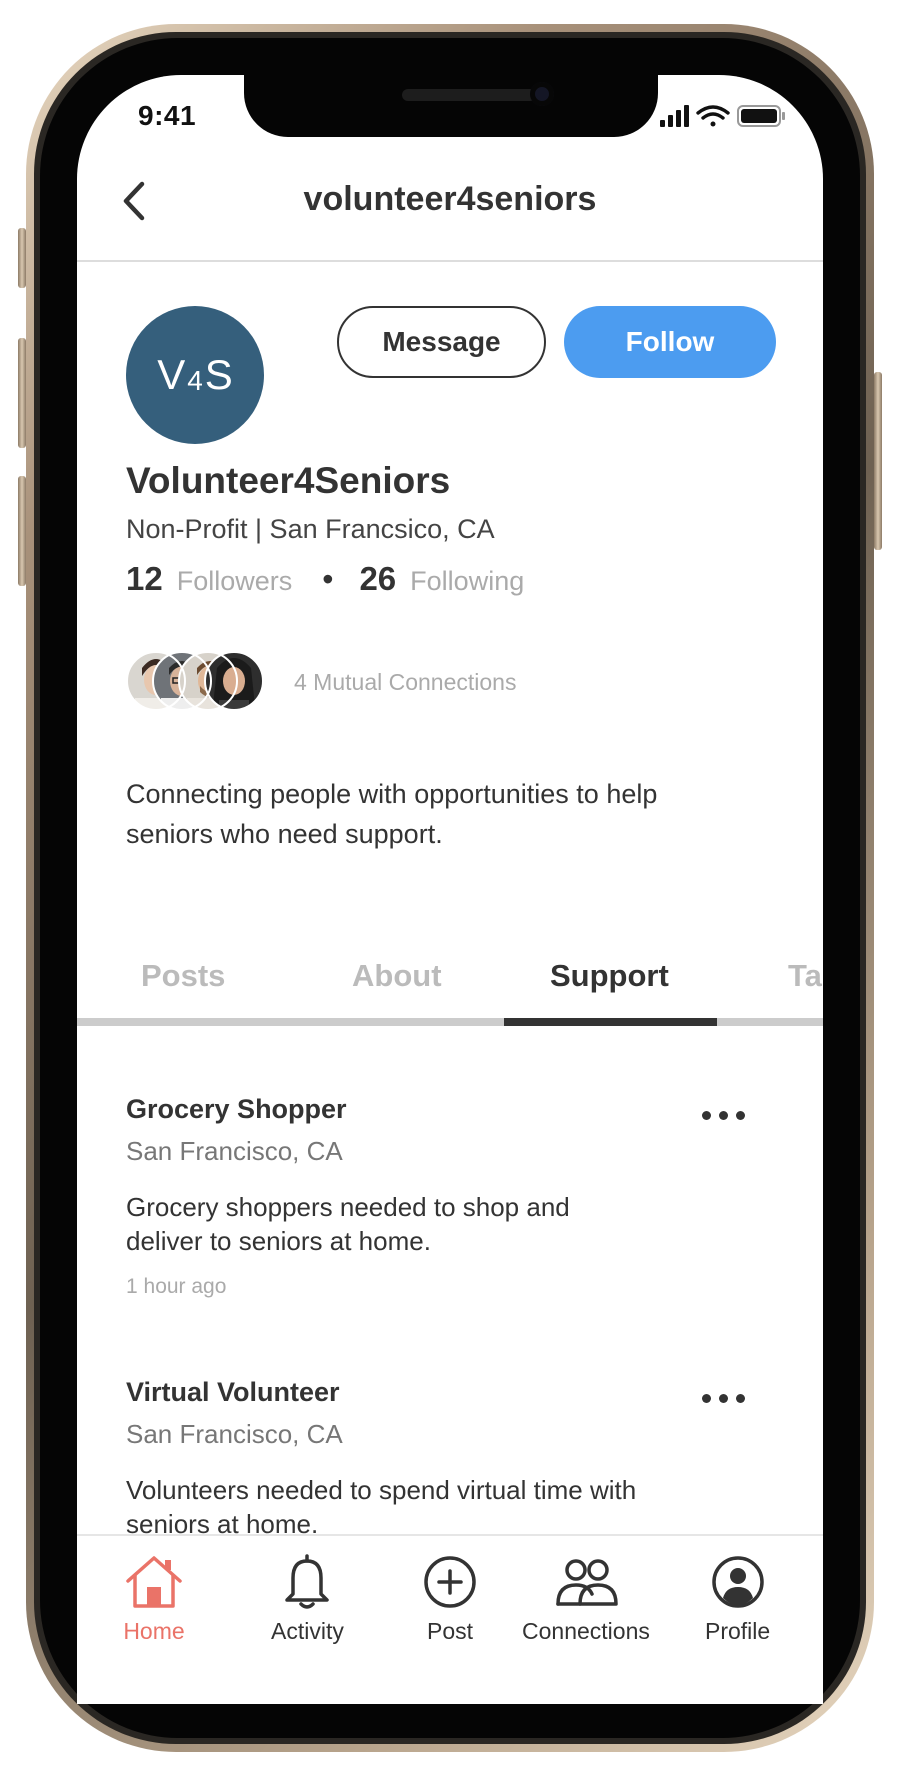 This screenshot has width=900, height=1772. I want to click on status-time: 9:41, so click(167, 115).